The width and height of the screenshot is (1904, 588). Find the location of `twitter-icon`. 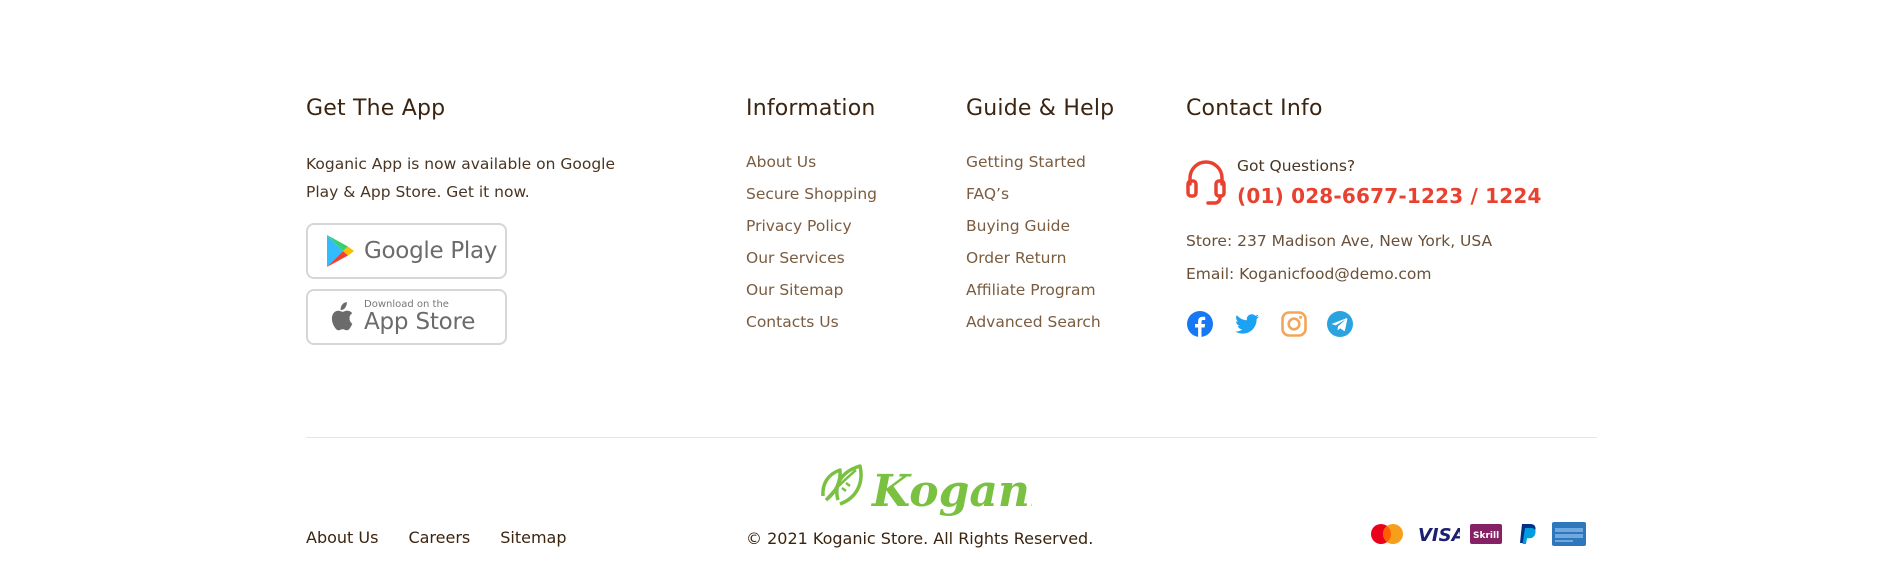

twitter-icon is located at coordinates (1247, 324).